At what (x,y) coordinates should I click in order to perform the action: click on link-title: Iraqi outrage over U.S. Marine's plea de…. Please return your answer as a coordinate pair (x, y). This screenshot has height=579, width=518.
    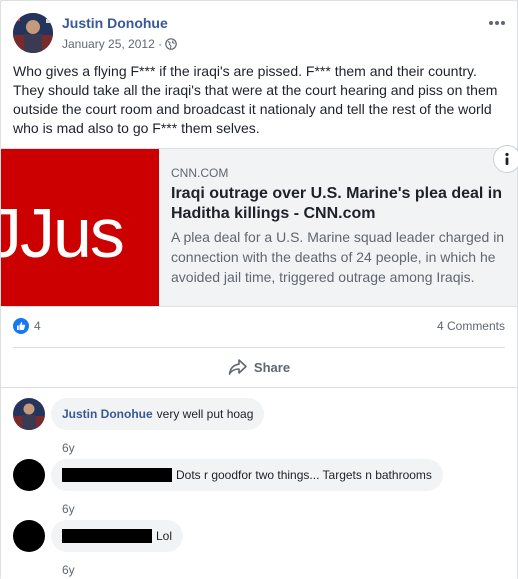
    Looking at the image, I should click on (340, 204).